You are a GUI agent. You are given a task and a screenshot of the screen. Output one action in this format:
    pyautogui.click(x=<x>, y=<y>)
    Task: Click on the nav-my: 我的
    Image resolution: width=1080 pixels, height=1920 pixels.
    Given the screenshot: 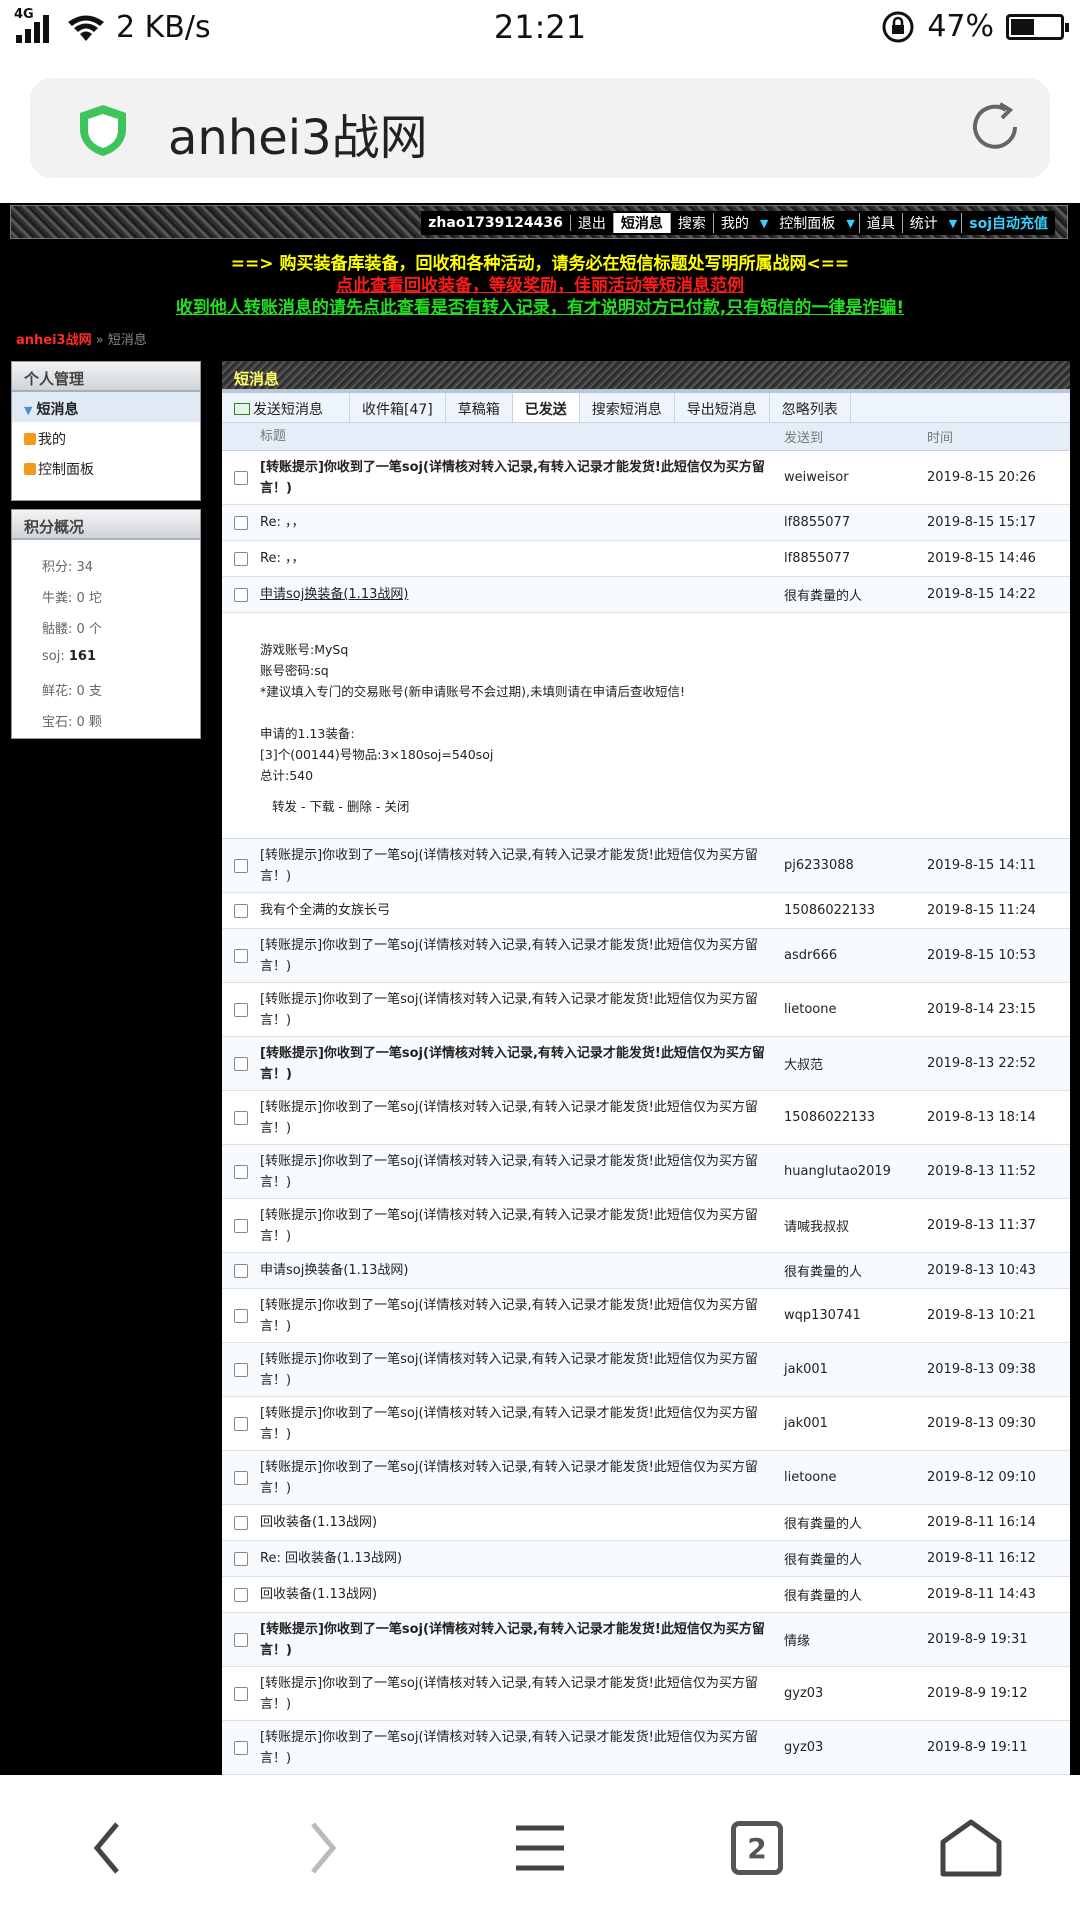 What is the action you would take?
    pyautogui.click(x=735, y=223)
    